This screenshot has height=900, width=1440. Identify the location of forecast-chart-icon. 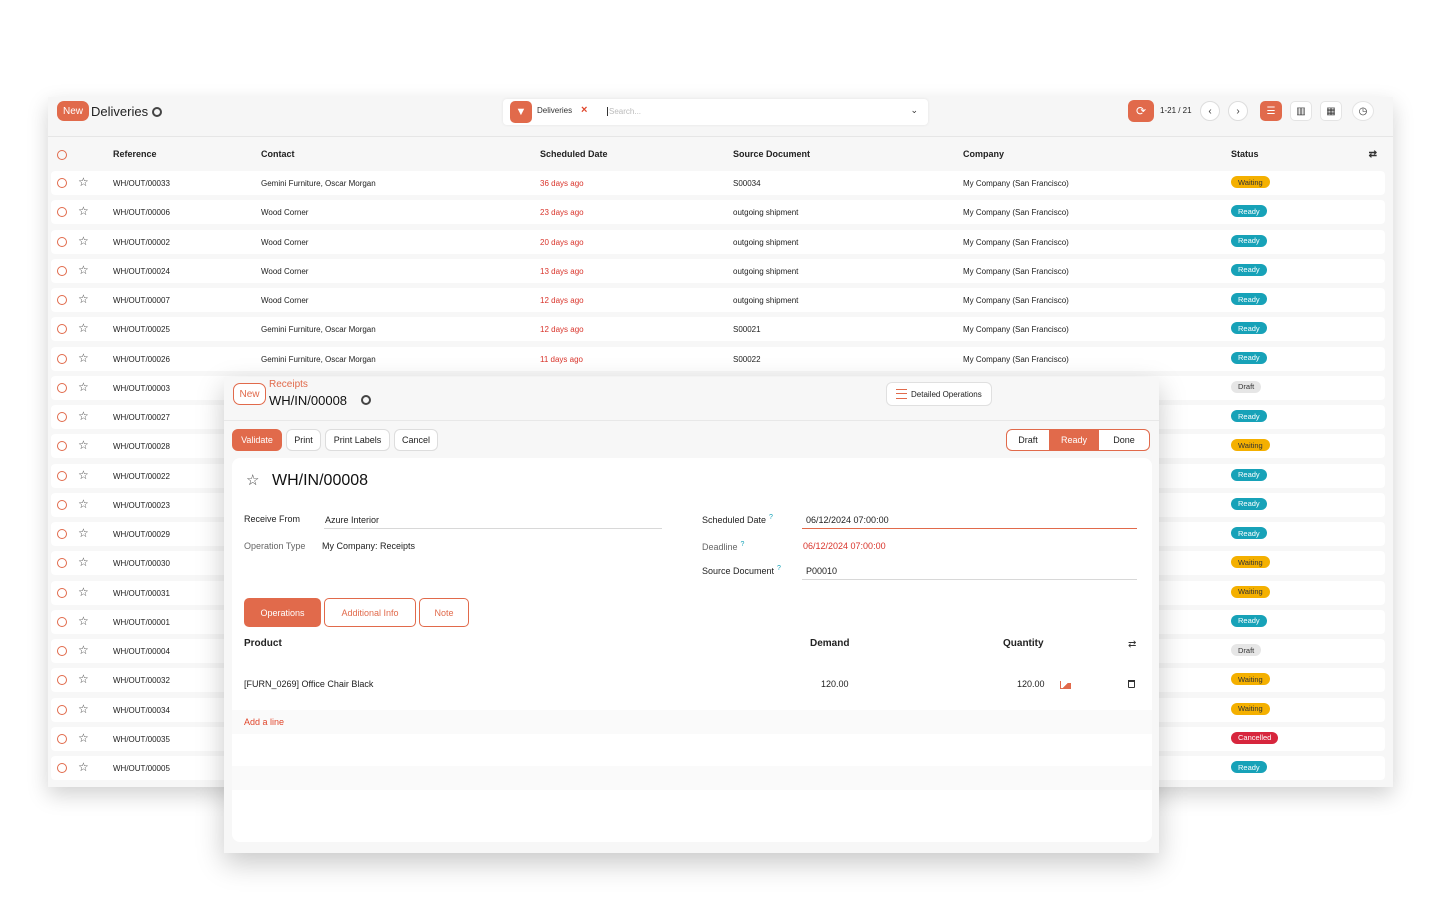
(1065, 685).